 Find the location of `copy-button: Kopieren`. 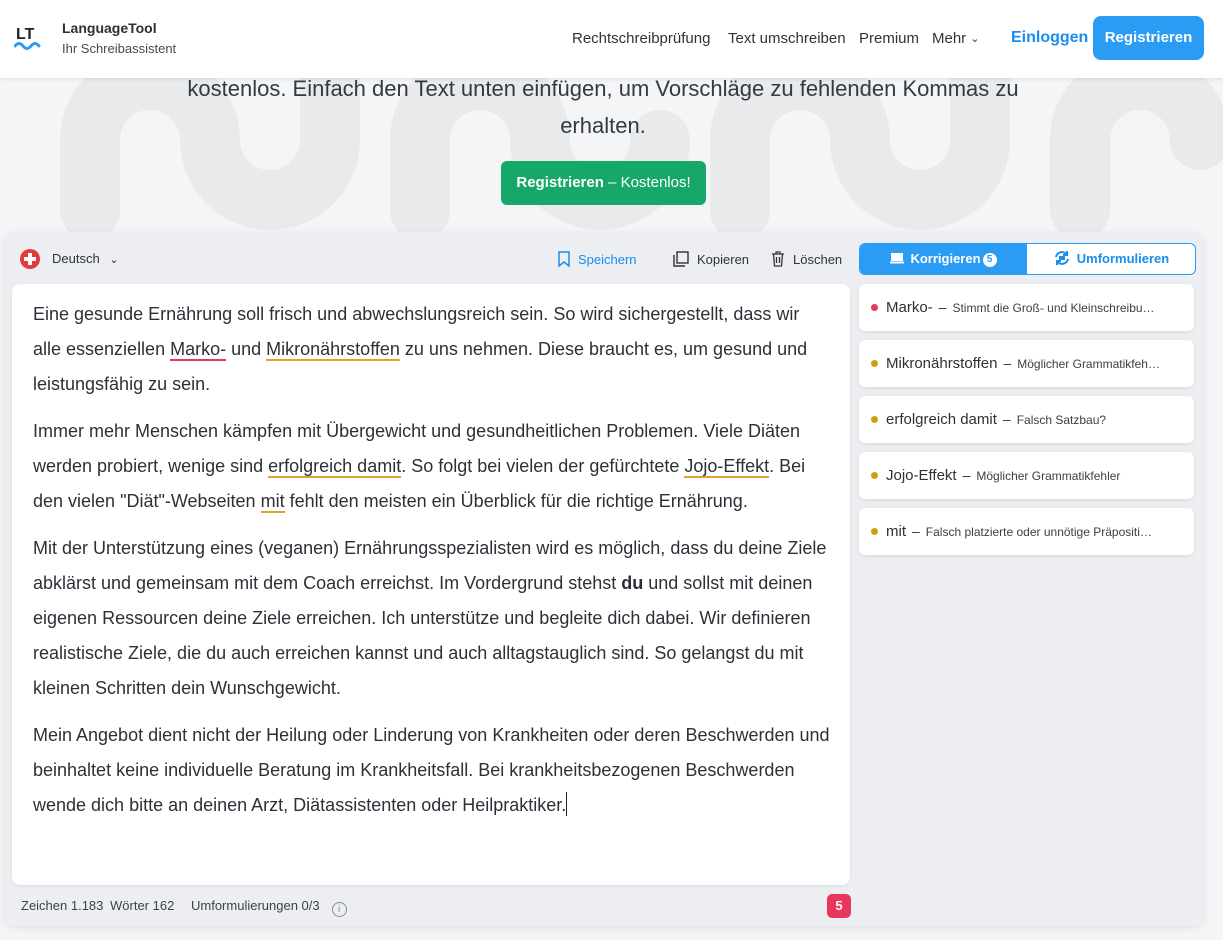

copy-button: Kopieren is located at coordinates (711, 259).